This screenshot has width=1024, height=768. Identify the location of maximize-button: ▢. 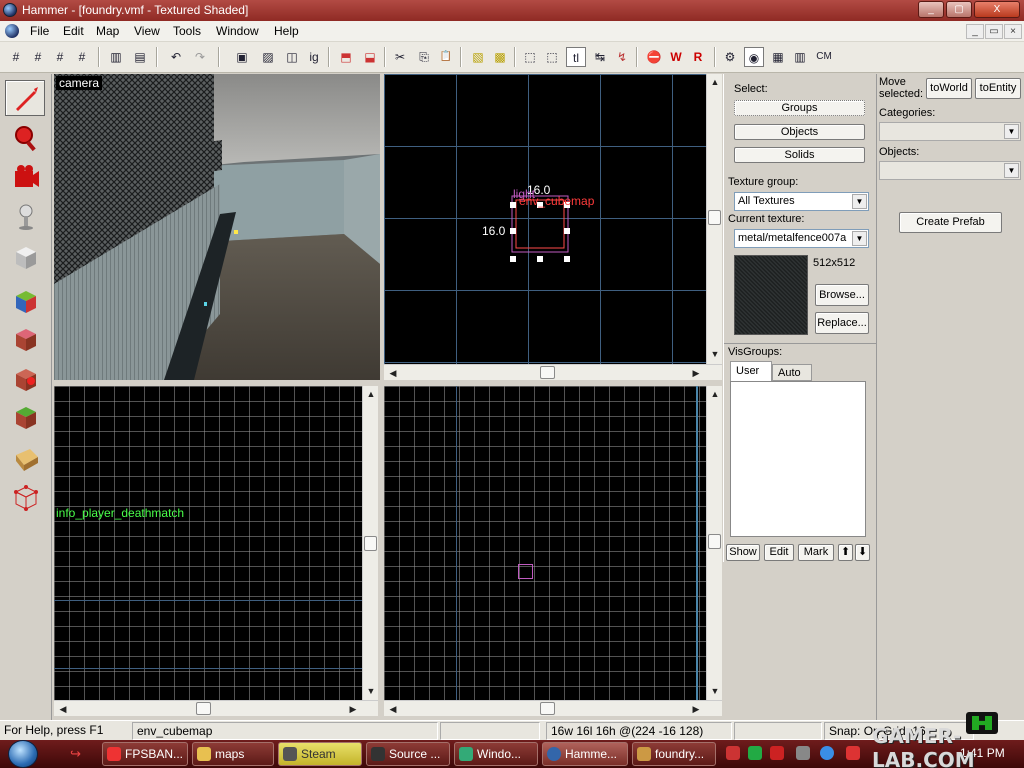
(959, 9).